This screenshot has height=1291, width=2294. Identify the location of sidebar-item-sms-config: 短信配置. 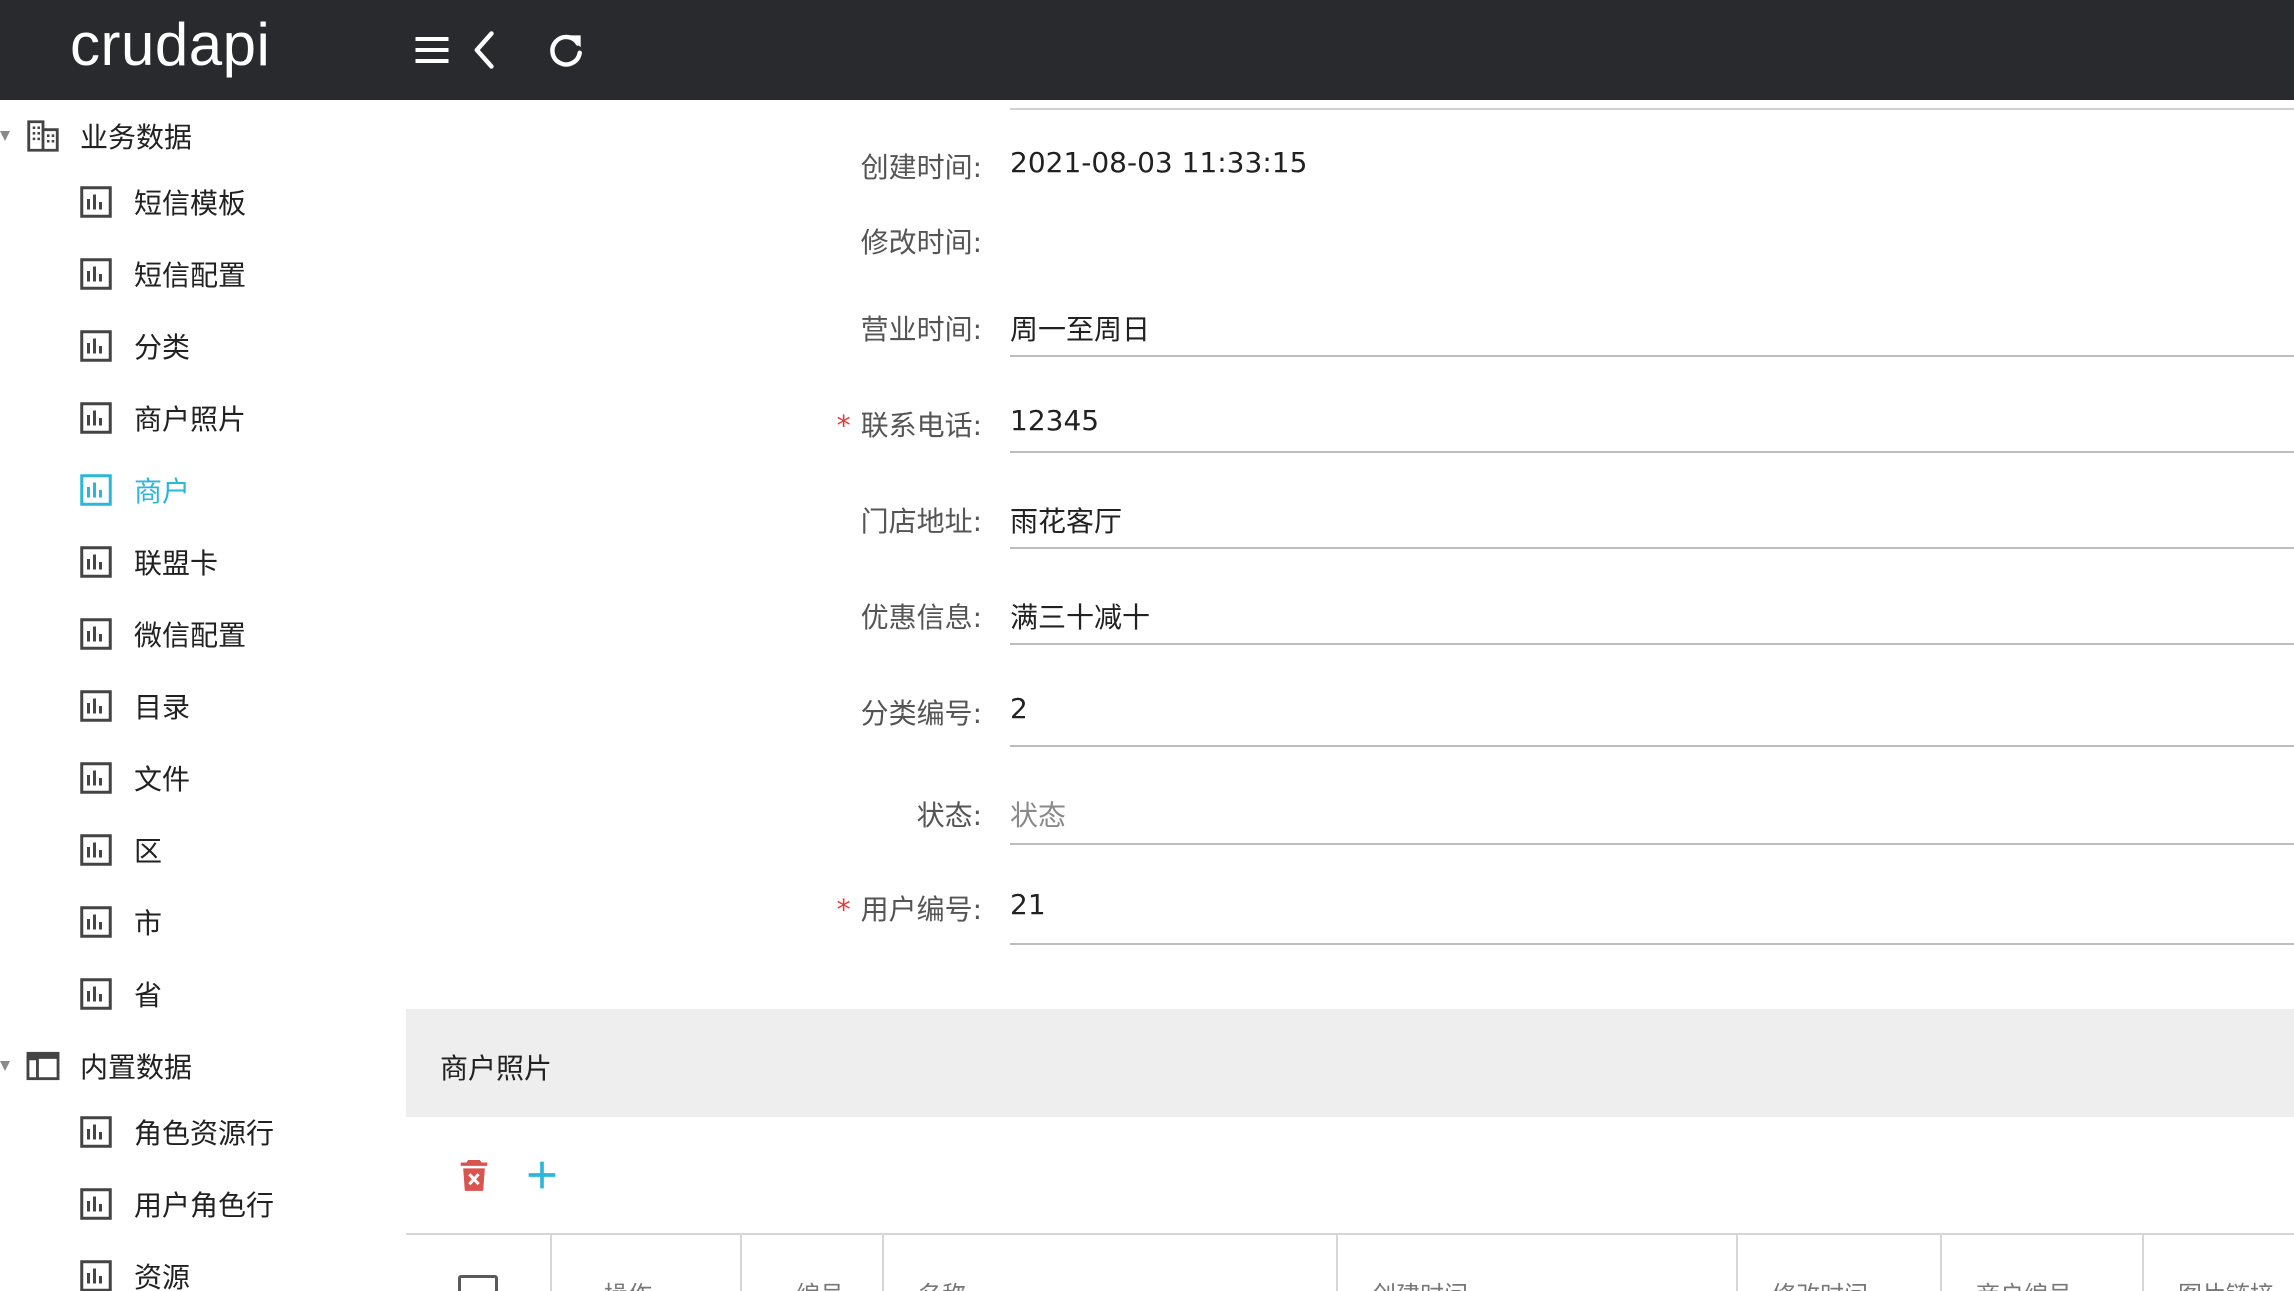
(188, 274).